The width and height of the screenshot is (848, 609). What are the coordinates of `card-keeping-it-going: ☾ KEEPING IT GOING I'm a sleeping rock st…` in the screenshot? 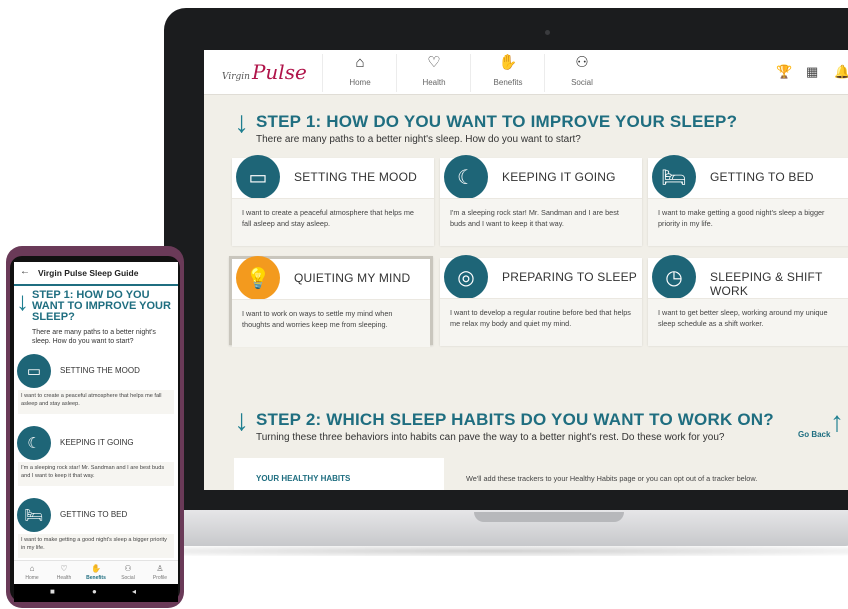 It's located at (541, 200).